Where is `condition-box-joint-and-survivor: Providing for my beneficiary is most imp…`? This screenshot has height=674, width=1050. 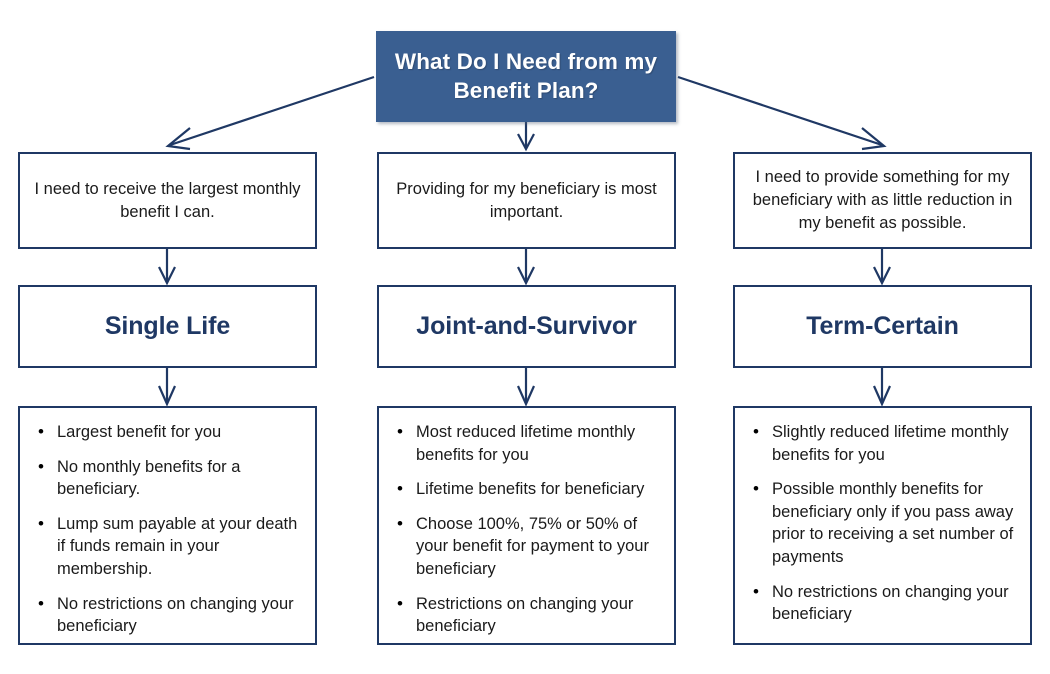 condition-box-joint-and-survivor: Providing for my beneficiary is most imp… is located at coordinates (526, 200).